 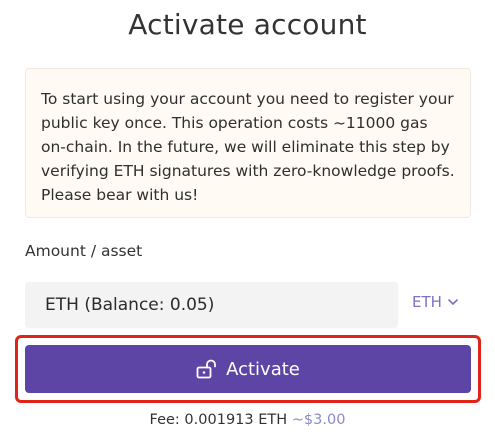 I want to click on amount-asset-label: Amount / asset, so click(x=84, y=251).